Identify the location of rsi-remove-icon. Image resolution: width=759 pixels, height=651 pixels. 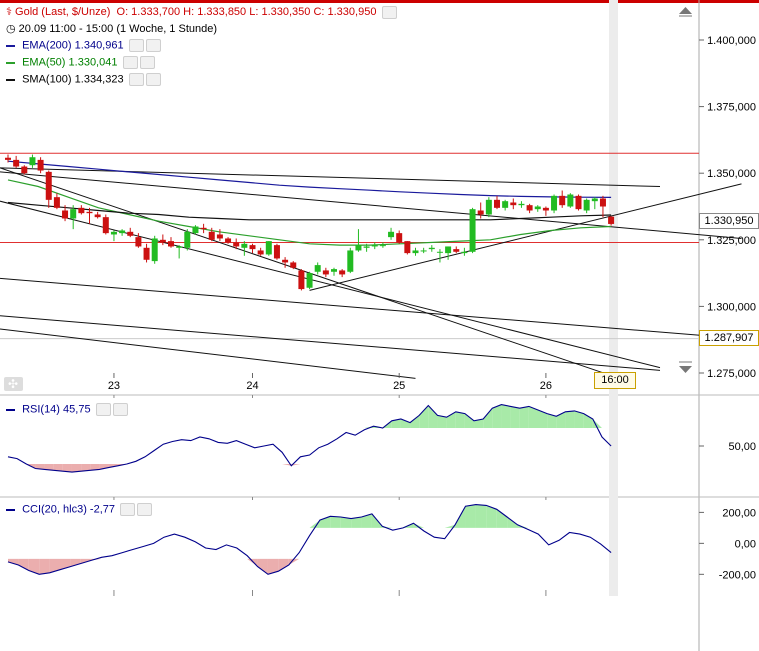
(120, 409).